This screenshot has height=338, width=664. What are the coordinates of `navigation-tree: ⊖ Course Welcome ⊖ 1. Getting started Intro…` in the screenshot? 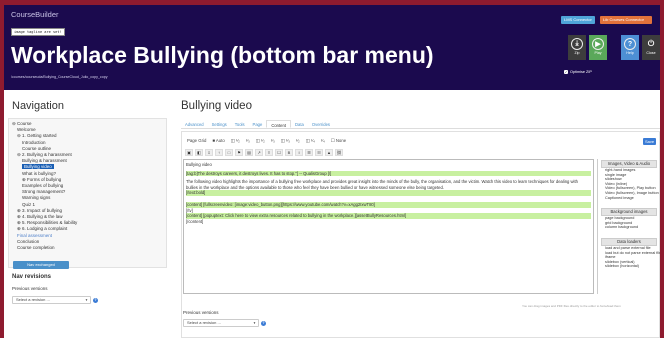 It's located at (87, 193).